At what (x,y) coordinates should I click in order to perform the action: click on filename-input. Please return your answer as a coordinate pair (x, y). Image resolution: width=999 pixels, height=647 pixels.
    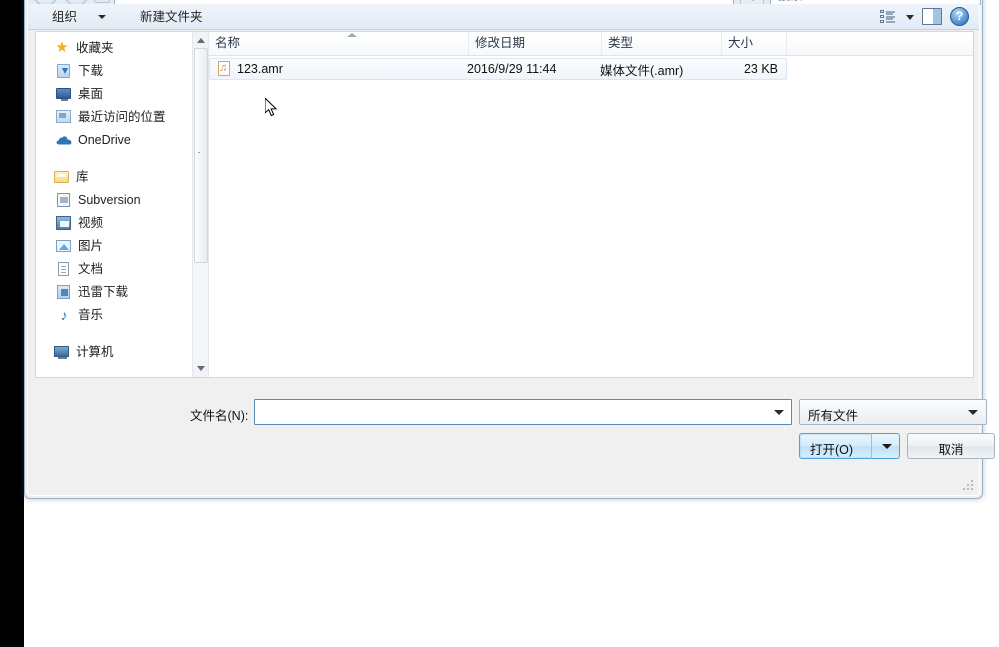
    Looking at the image, I should click on (523, 412).